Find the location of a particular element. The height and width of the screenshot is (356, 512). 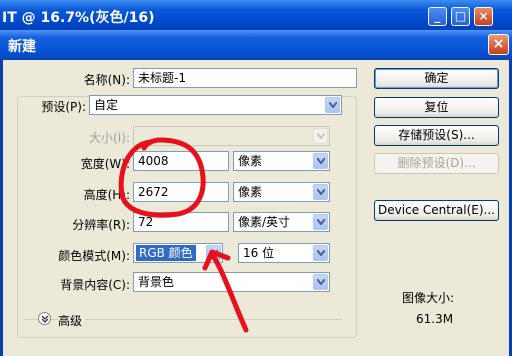

height-label: 高度(H): is located at coordinates (106, 195).